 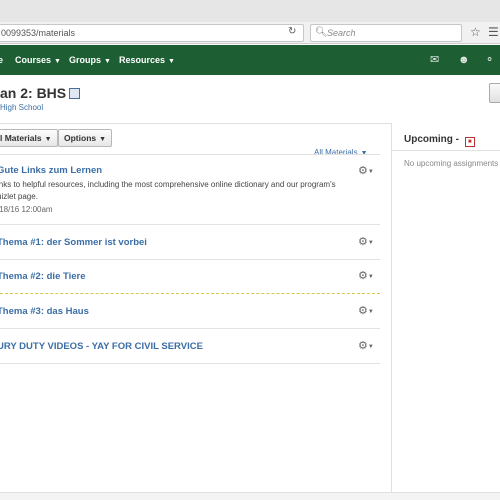 What do you see at coordinates (90, 60) in the screenshot?
I see `nav-groups: Groups ▼` at bounding box center [90, 60].